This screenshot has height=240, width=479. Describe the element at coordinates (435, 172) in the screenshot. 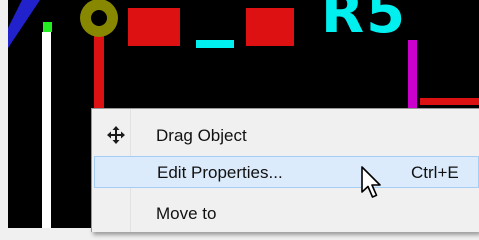

I see `menu-item-shortcut: Ctrl+E` at that location.